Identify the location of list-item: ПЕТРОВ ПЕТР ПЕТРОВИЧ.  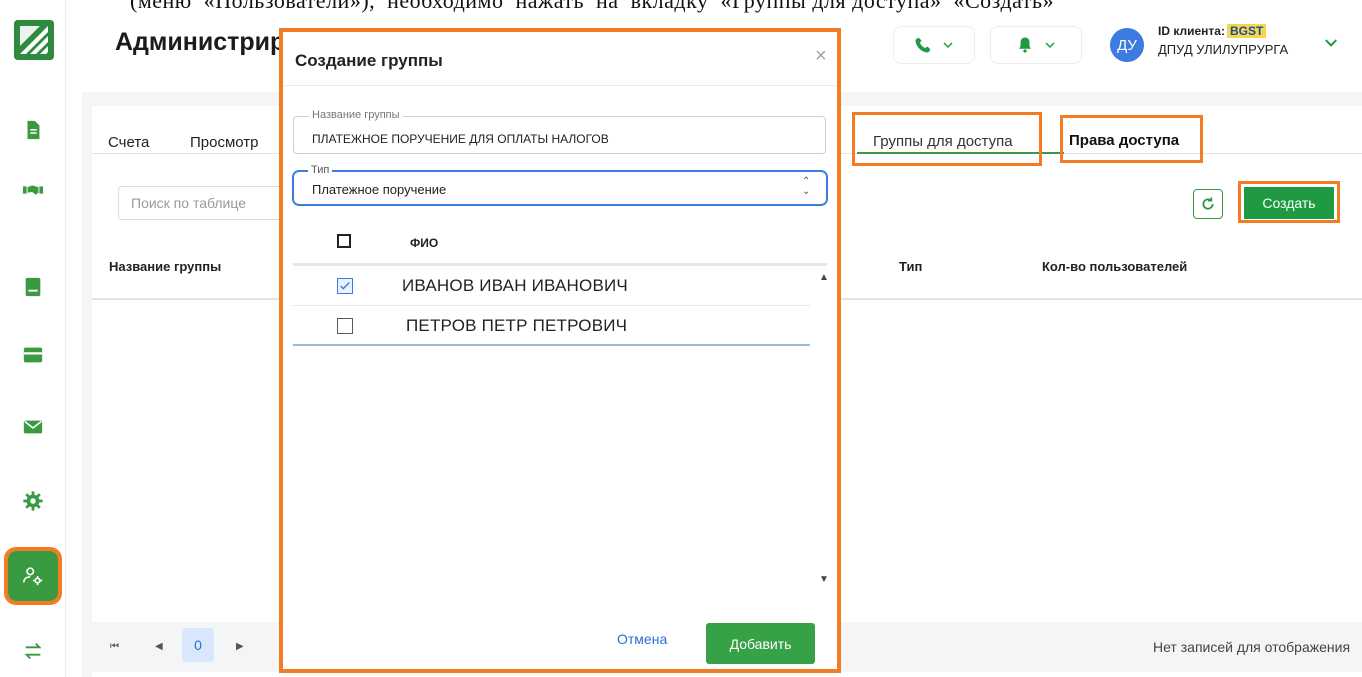
(551, 326).